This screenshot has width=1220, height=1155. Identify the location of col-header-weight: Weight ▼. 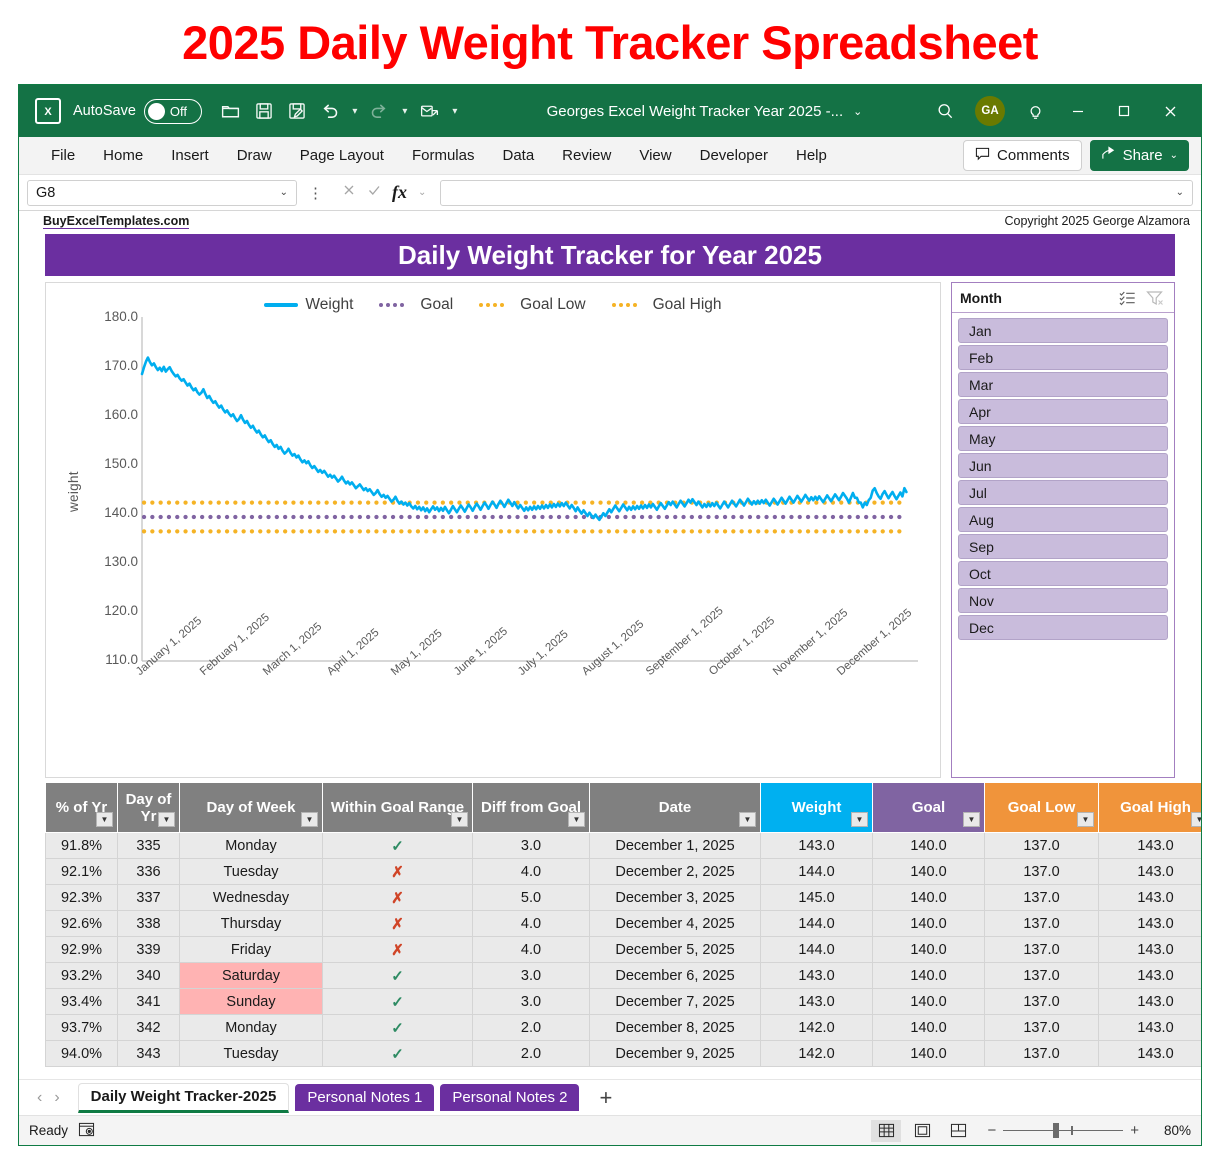
(816, 807).